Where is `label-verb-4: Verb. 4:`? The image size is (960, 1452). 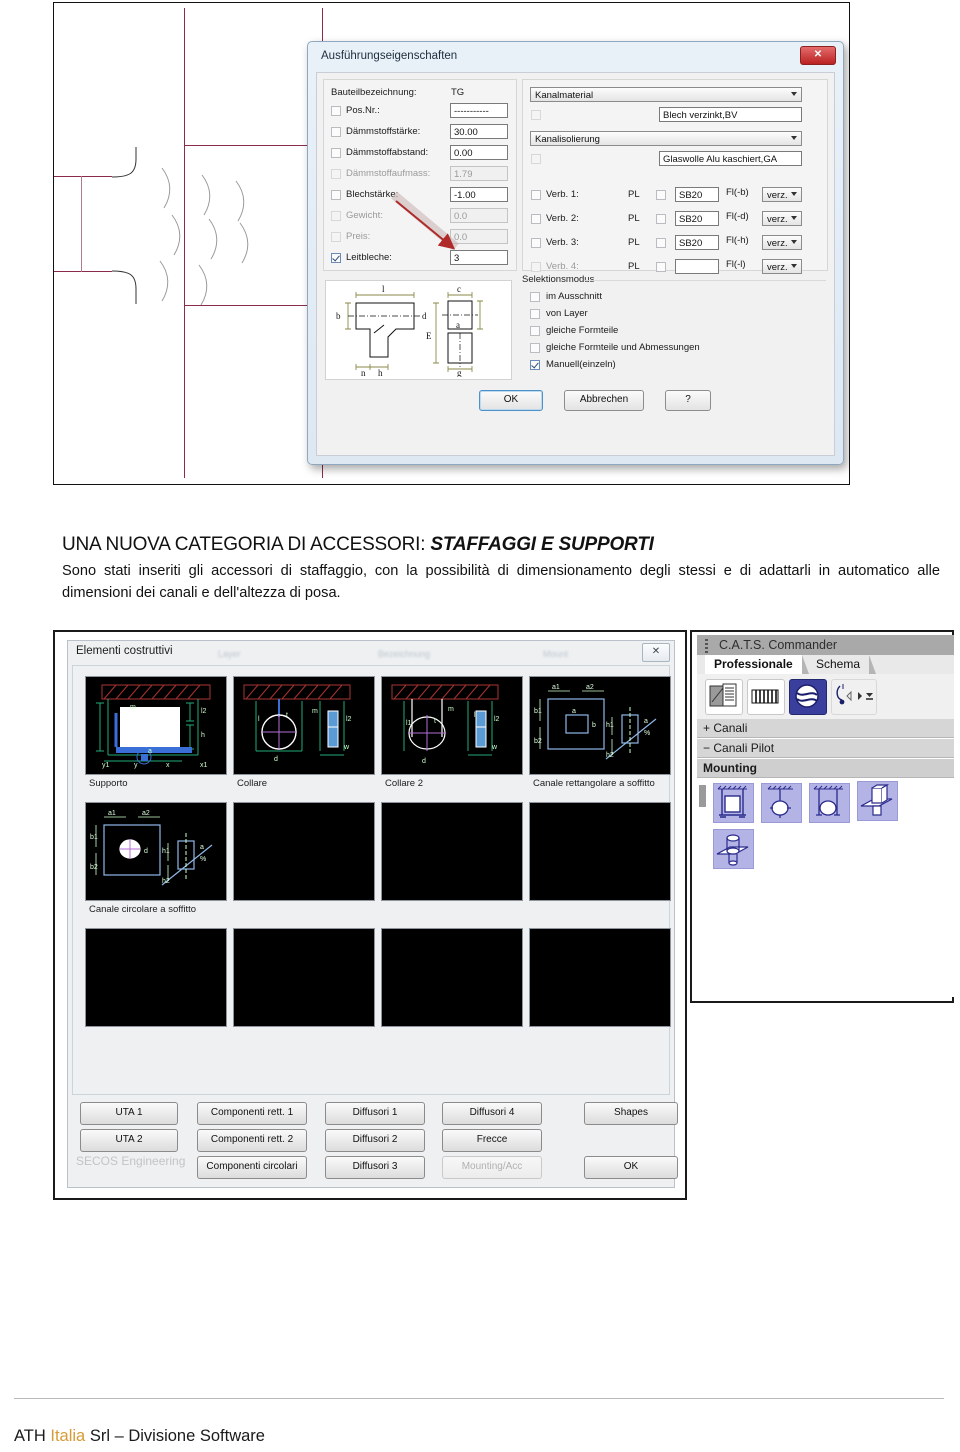 label-verb-4: Verb. 4: is located at coordinates (562, 266).